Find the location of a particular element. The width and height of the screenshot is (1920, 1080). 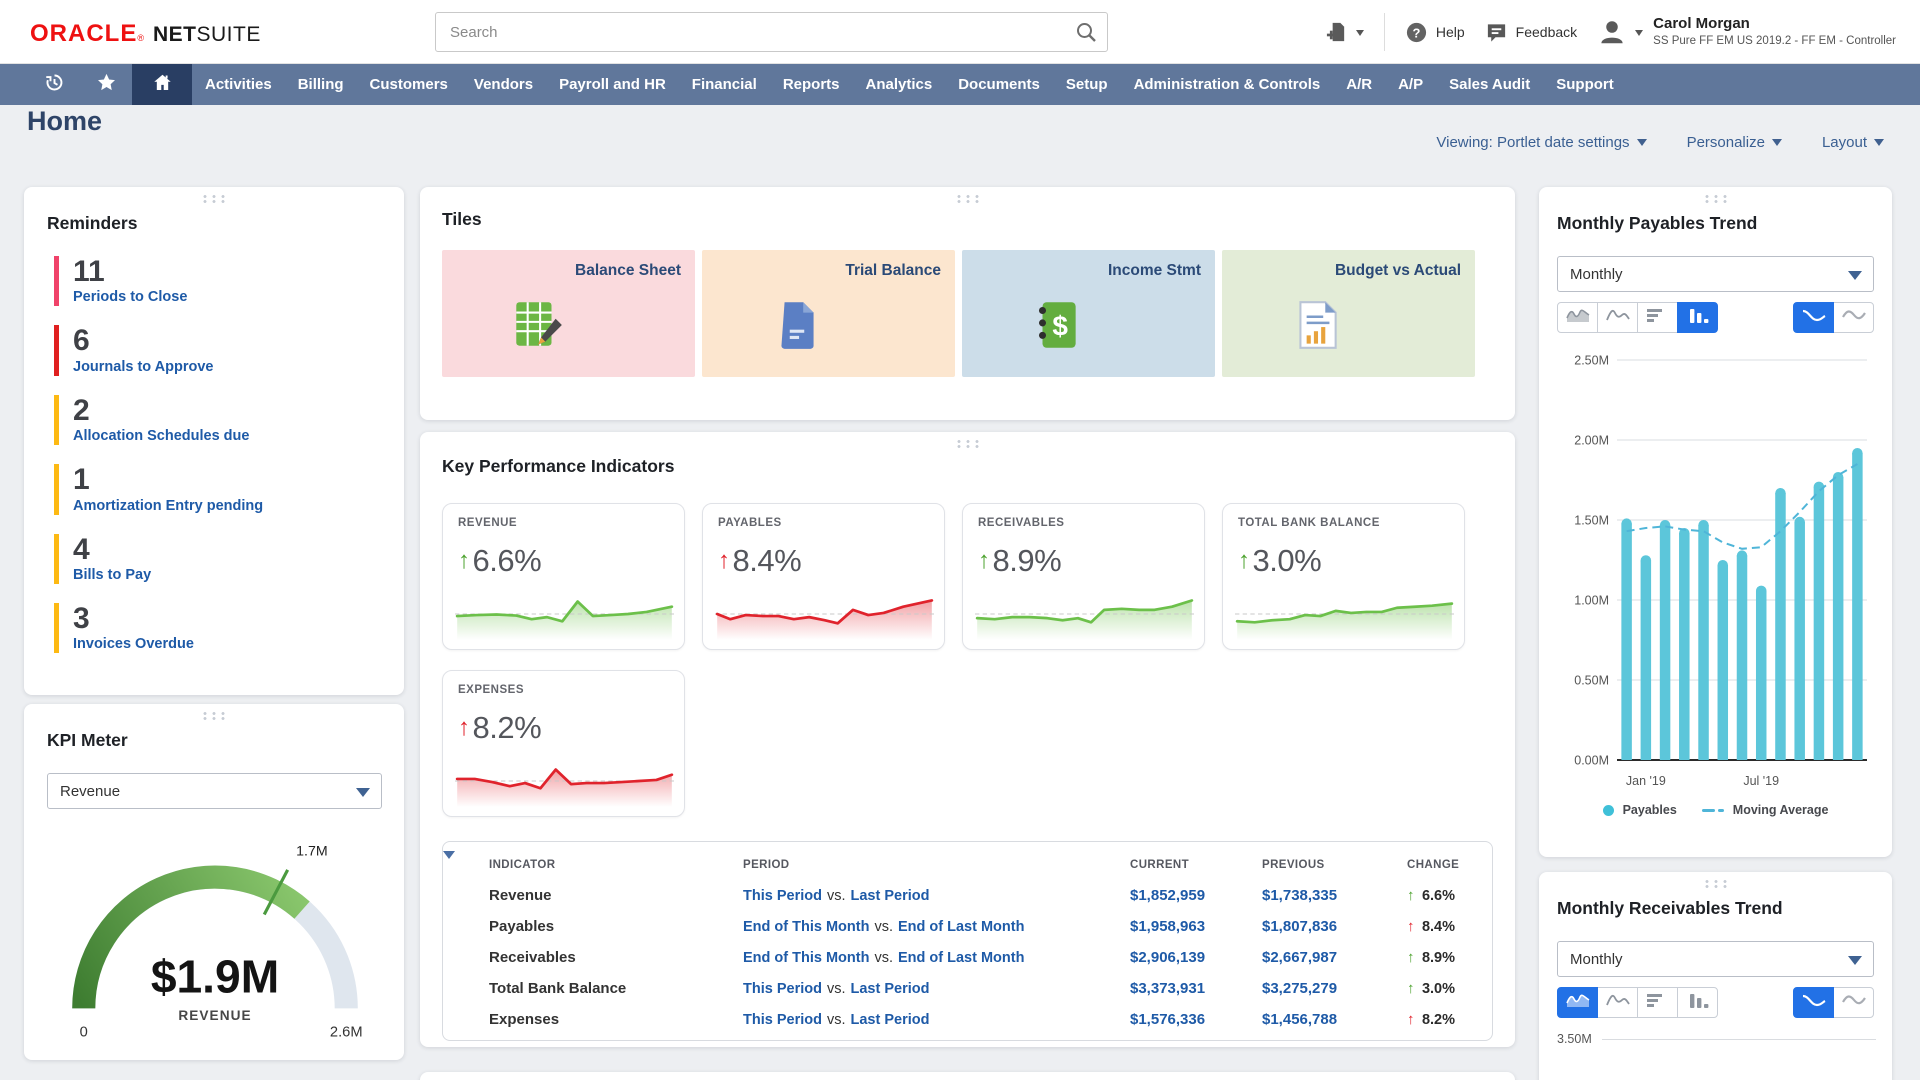

kpi-sparkline is located at coordinates (564, 787).